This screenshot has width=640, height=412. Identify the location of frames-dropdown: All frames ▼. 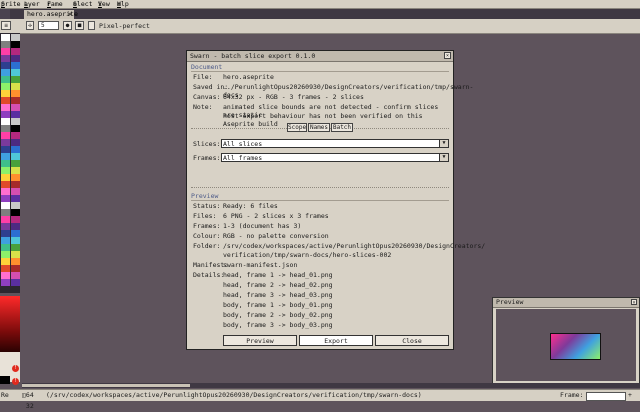
(335, 157).